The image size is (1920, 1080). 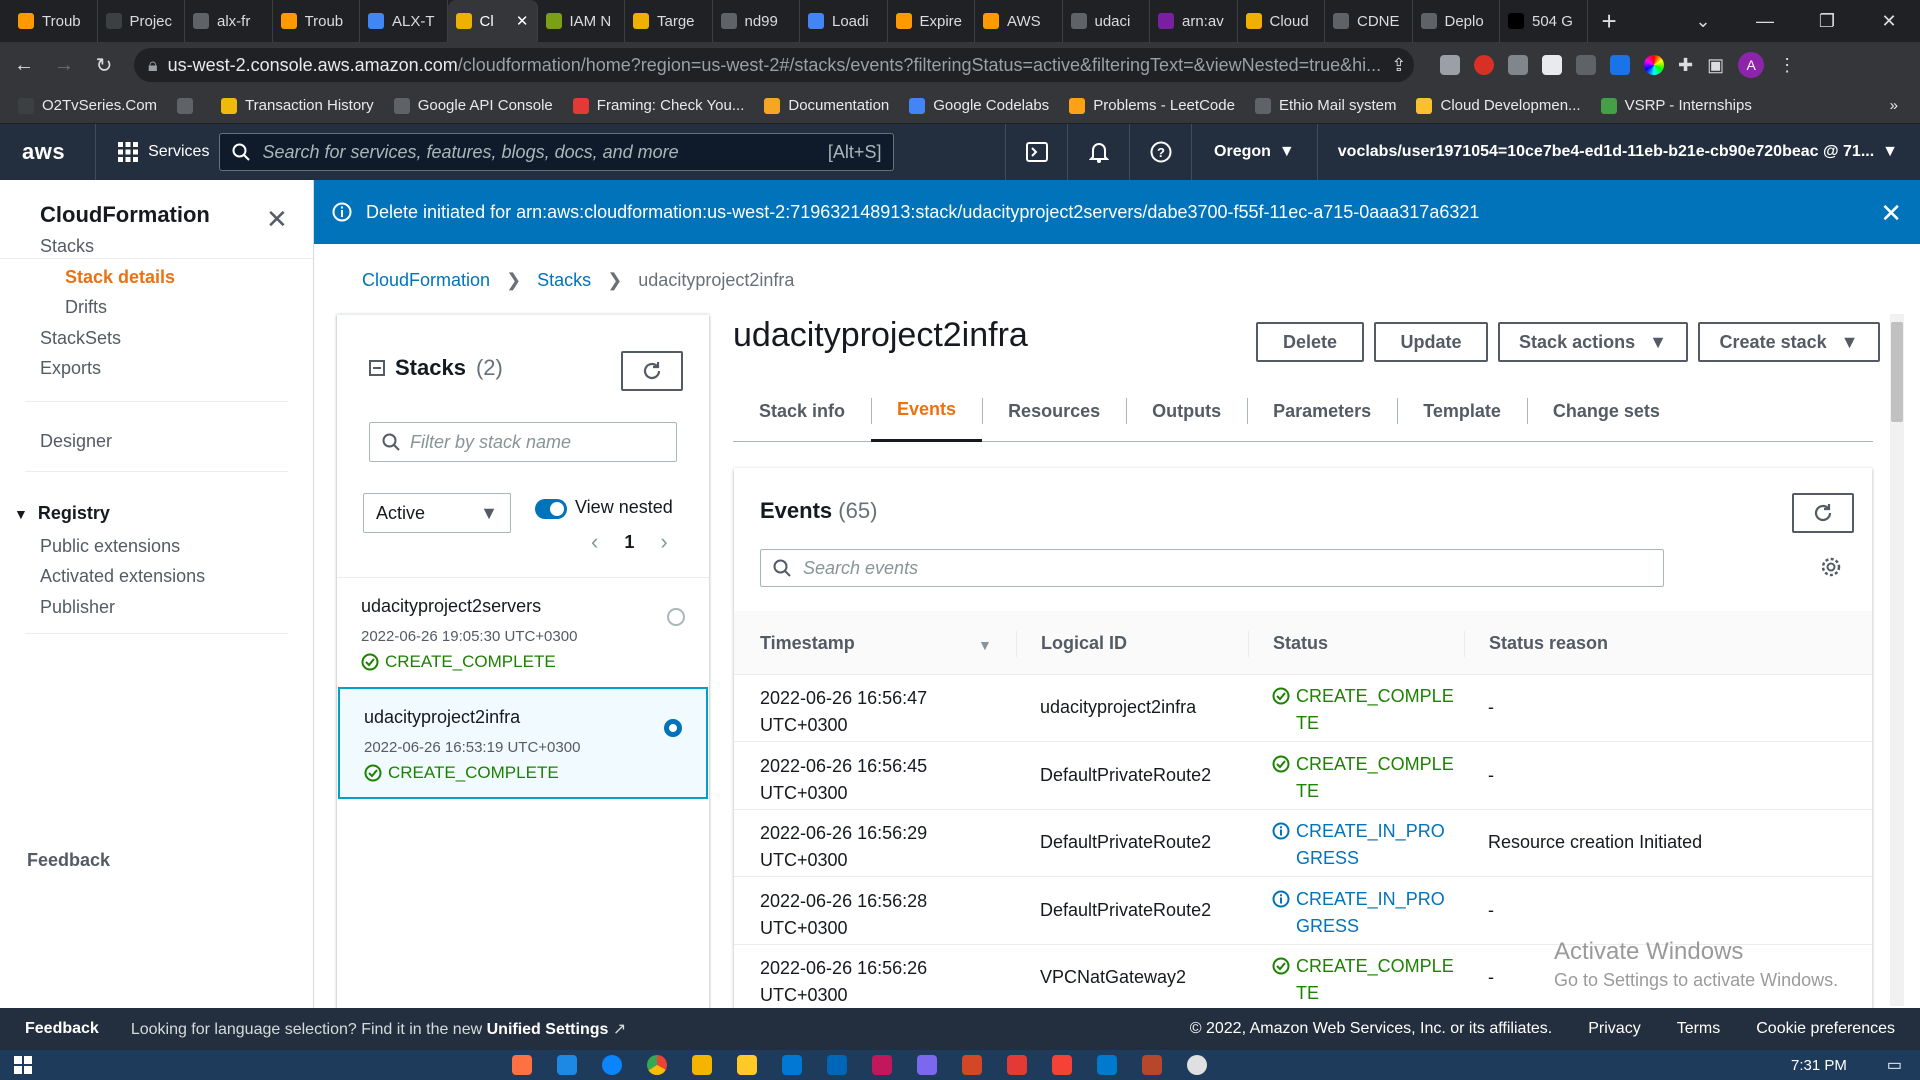 What do you see at coordinates (523, 442) in the screenshot?
I see `stack-filter-input: Filter by stack name` at bounding box center [523, 442].